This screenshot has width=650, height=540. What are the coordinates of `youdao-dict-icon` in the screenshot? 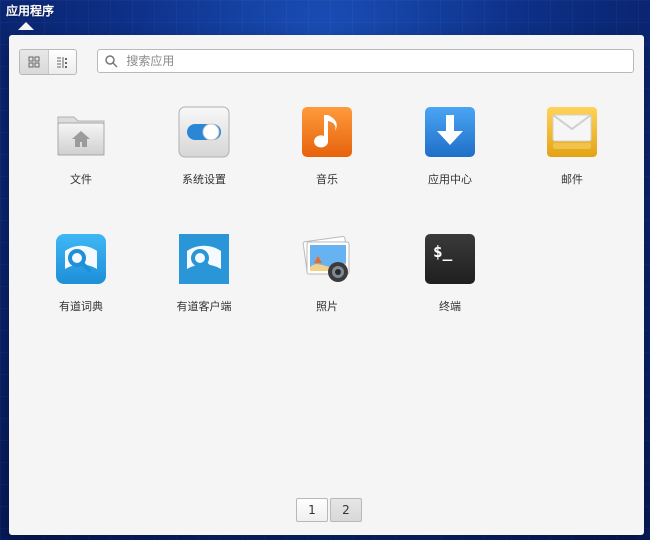 It's located at (81, 259).